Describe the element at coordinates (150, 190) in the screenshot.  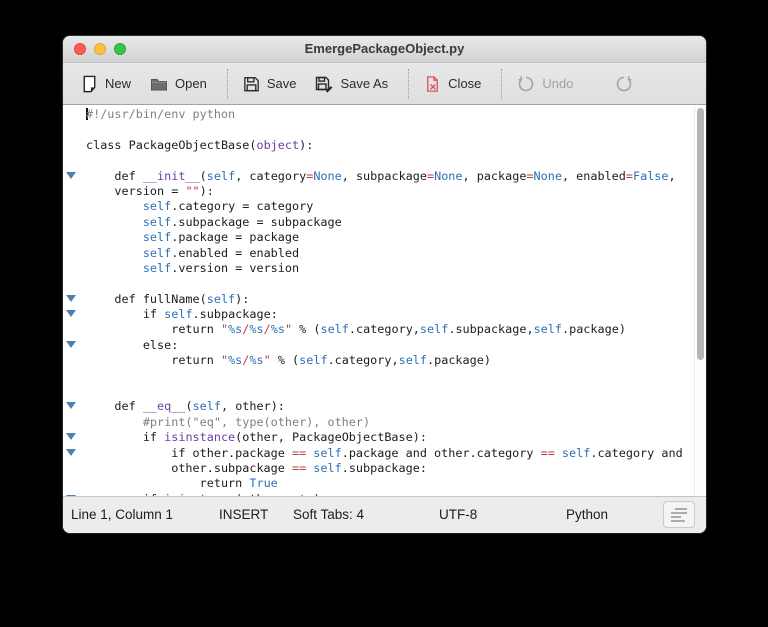
I see `code-text: version = ""):` at that location.